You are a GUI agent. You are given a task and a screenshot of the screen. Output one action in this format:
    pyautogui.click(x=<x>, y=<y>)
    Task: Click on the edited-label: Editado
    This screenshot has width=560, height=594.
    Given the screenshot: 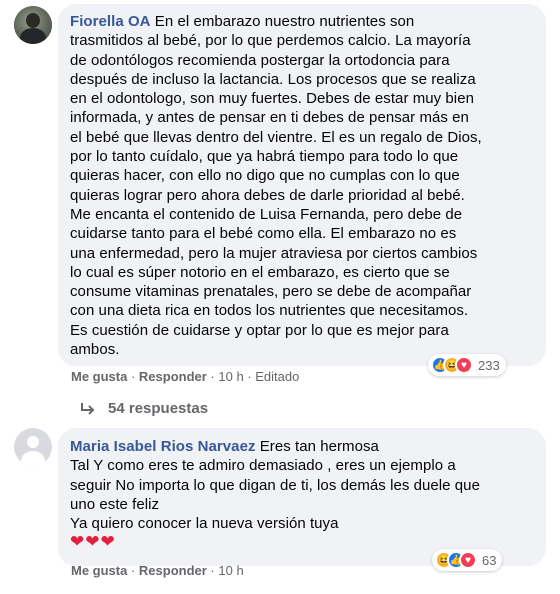 What is the action you would take?
    pyautogui.click(x=277, y=376)
    